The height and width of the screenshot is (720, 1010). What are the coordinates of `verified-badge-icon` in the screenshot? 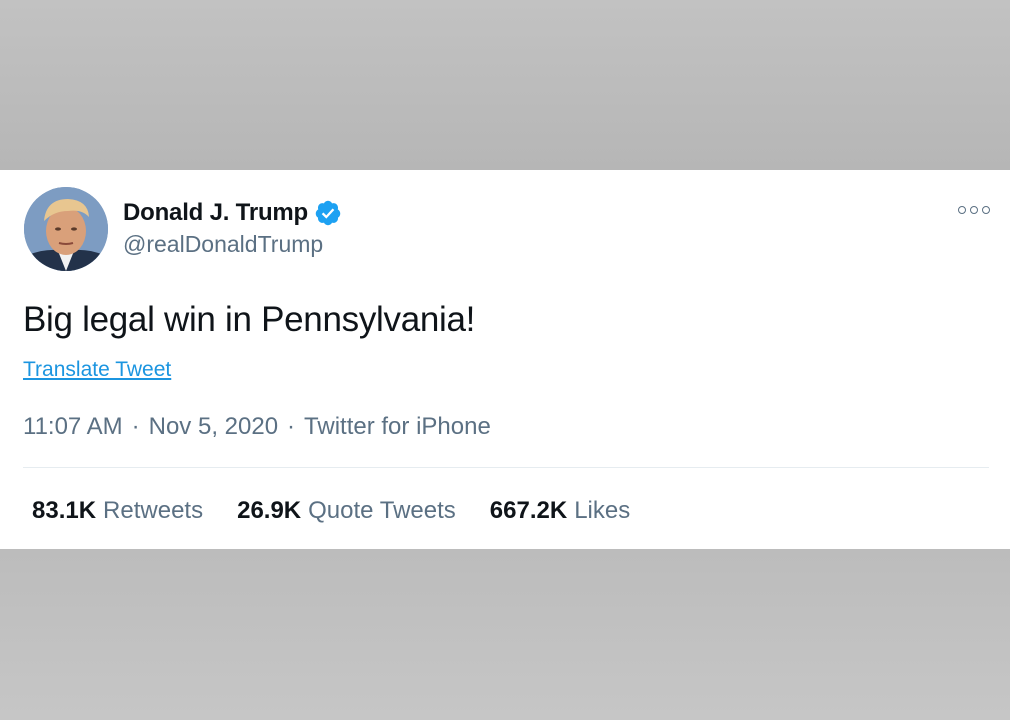 It's located at (328, 213).